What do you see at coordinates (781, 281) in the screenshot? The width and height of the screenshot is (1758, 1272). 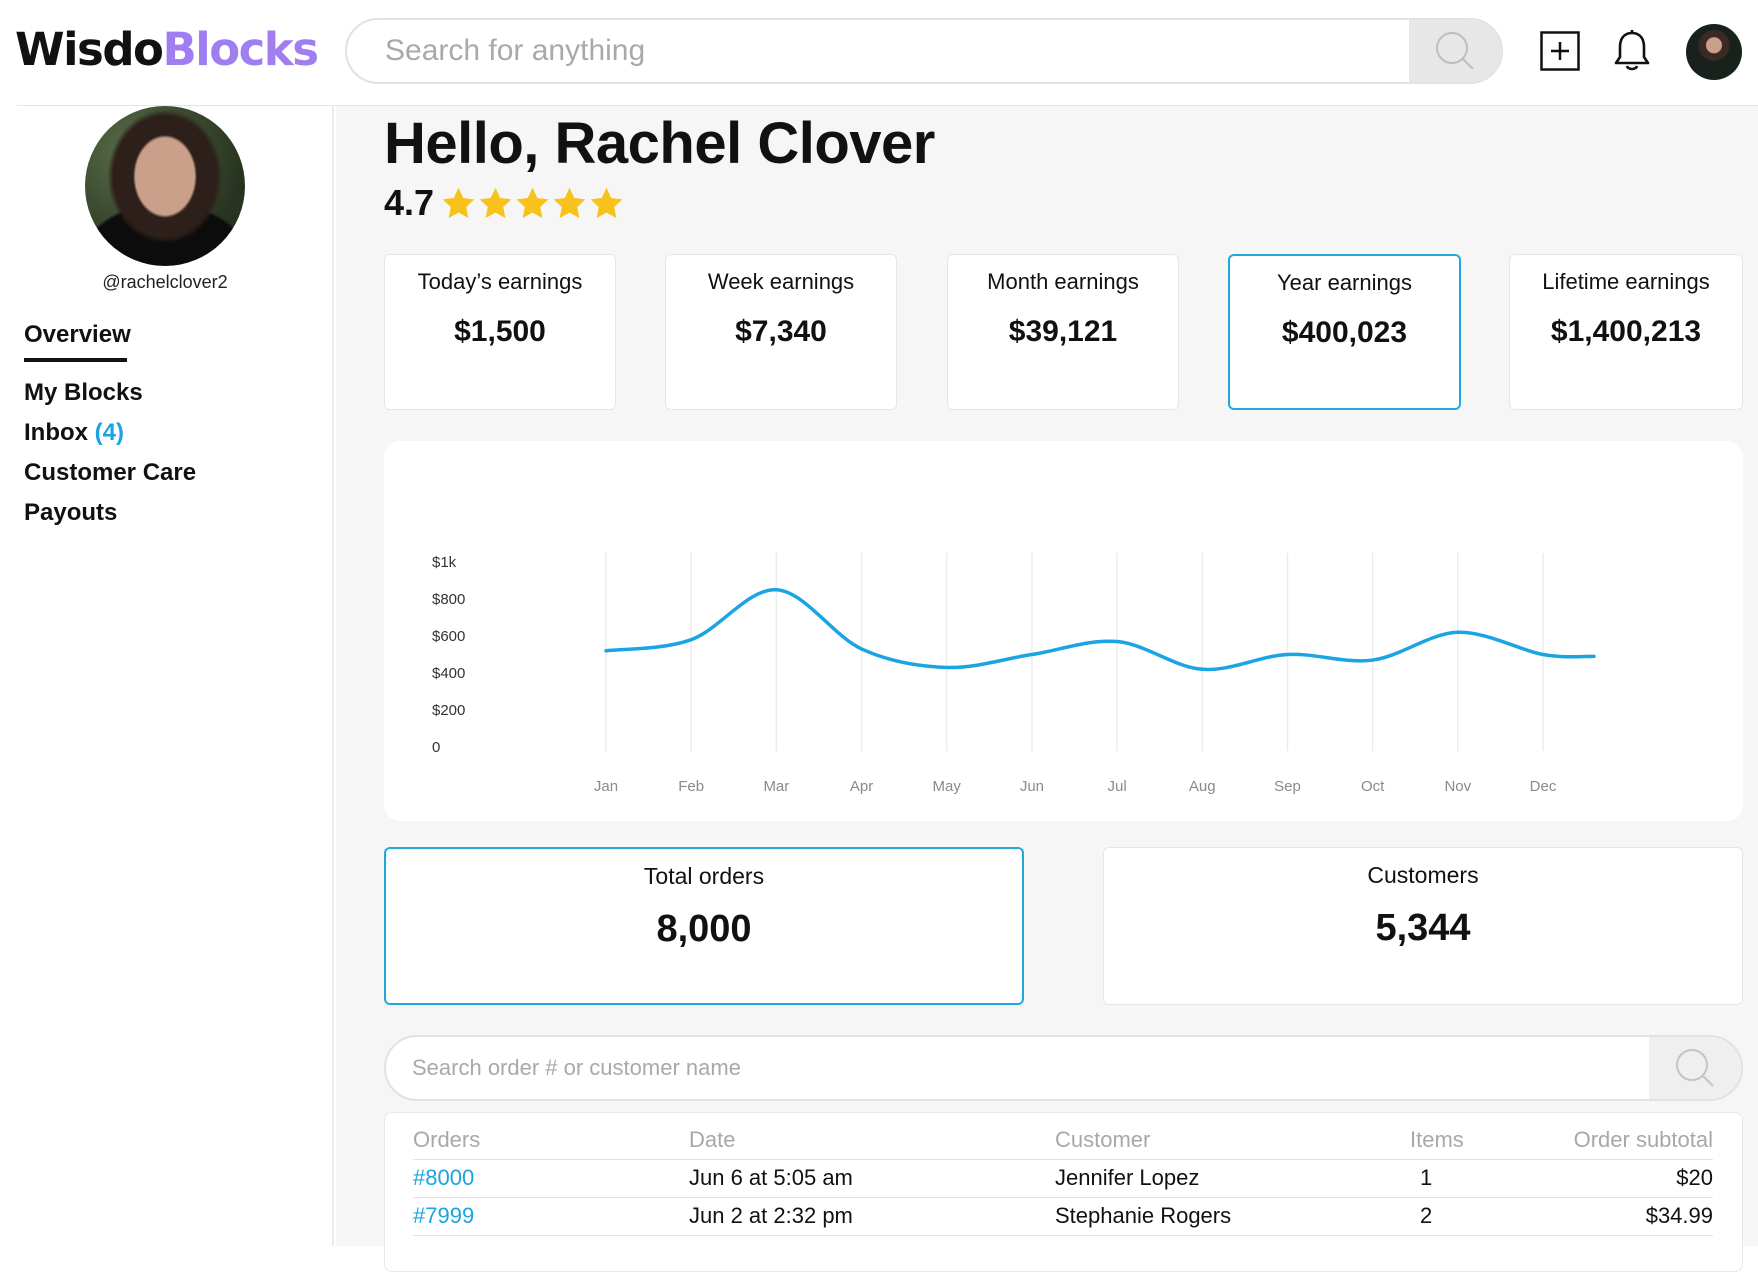 I see `earnings-card-label: Week earnings` at bounding box center [781, 281].